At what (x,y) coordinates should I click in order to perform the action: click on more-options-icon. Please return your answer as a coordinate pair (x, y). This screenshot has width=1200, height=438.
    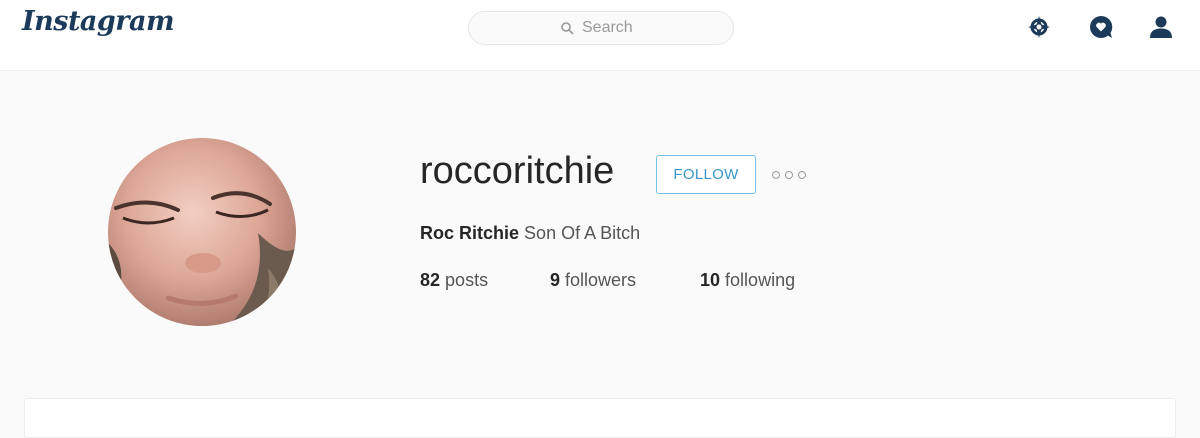
    Looking at the image, I should click on (789, 175).